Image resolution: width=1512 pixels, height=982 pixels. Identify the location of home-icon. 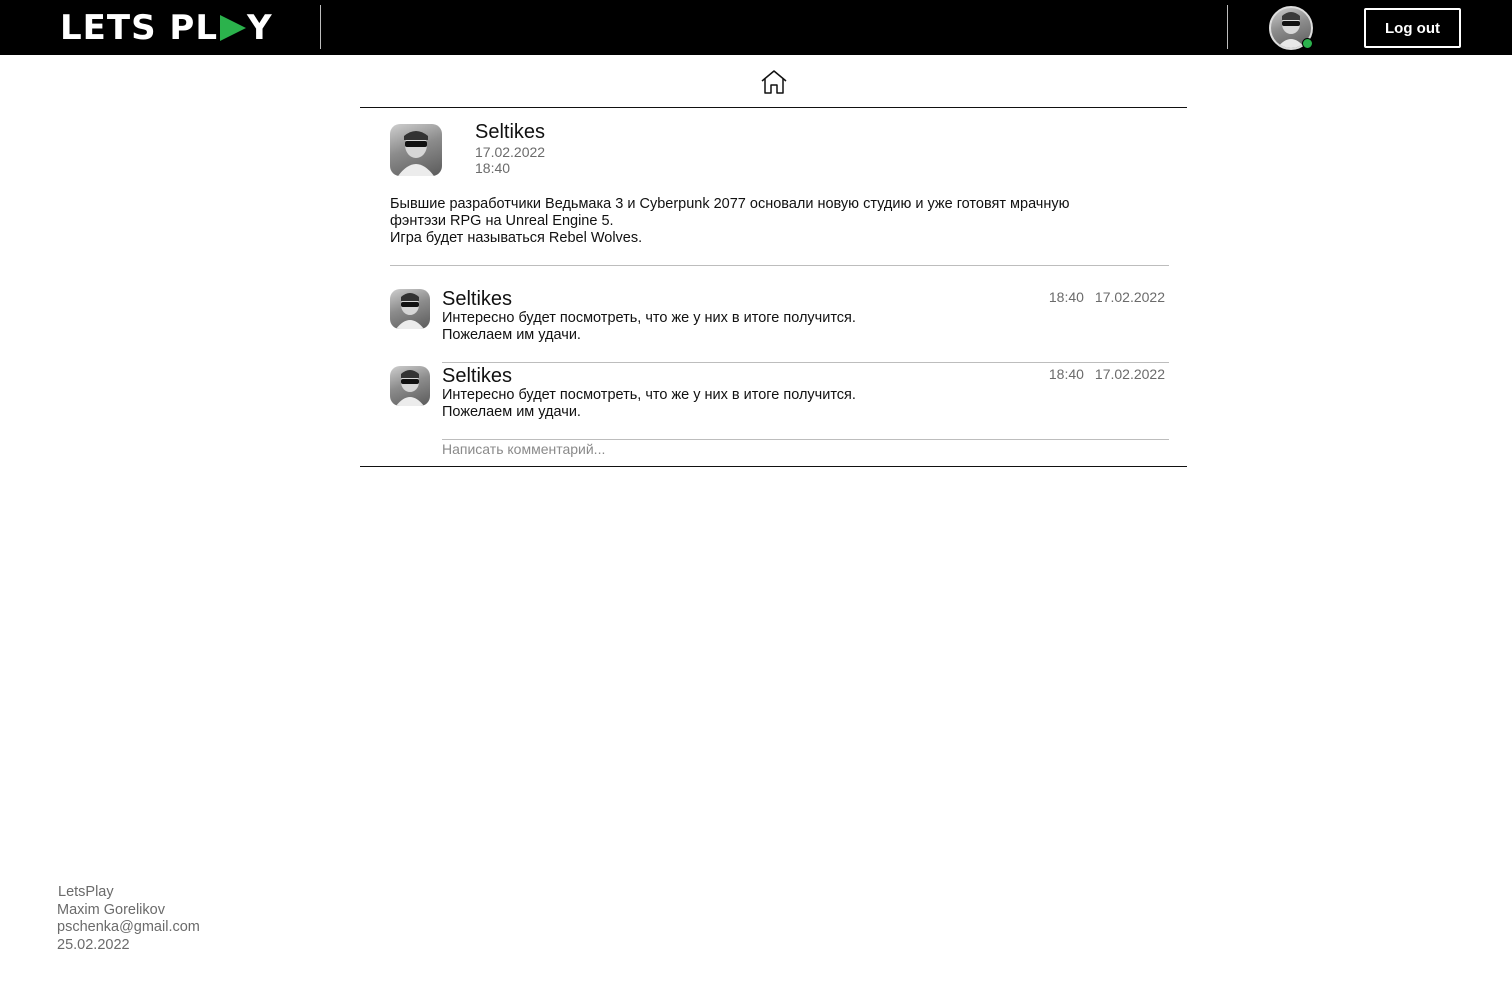
(774, 82).